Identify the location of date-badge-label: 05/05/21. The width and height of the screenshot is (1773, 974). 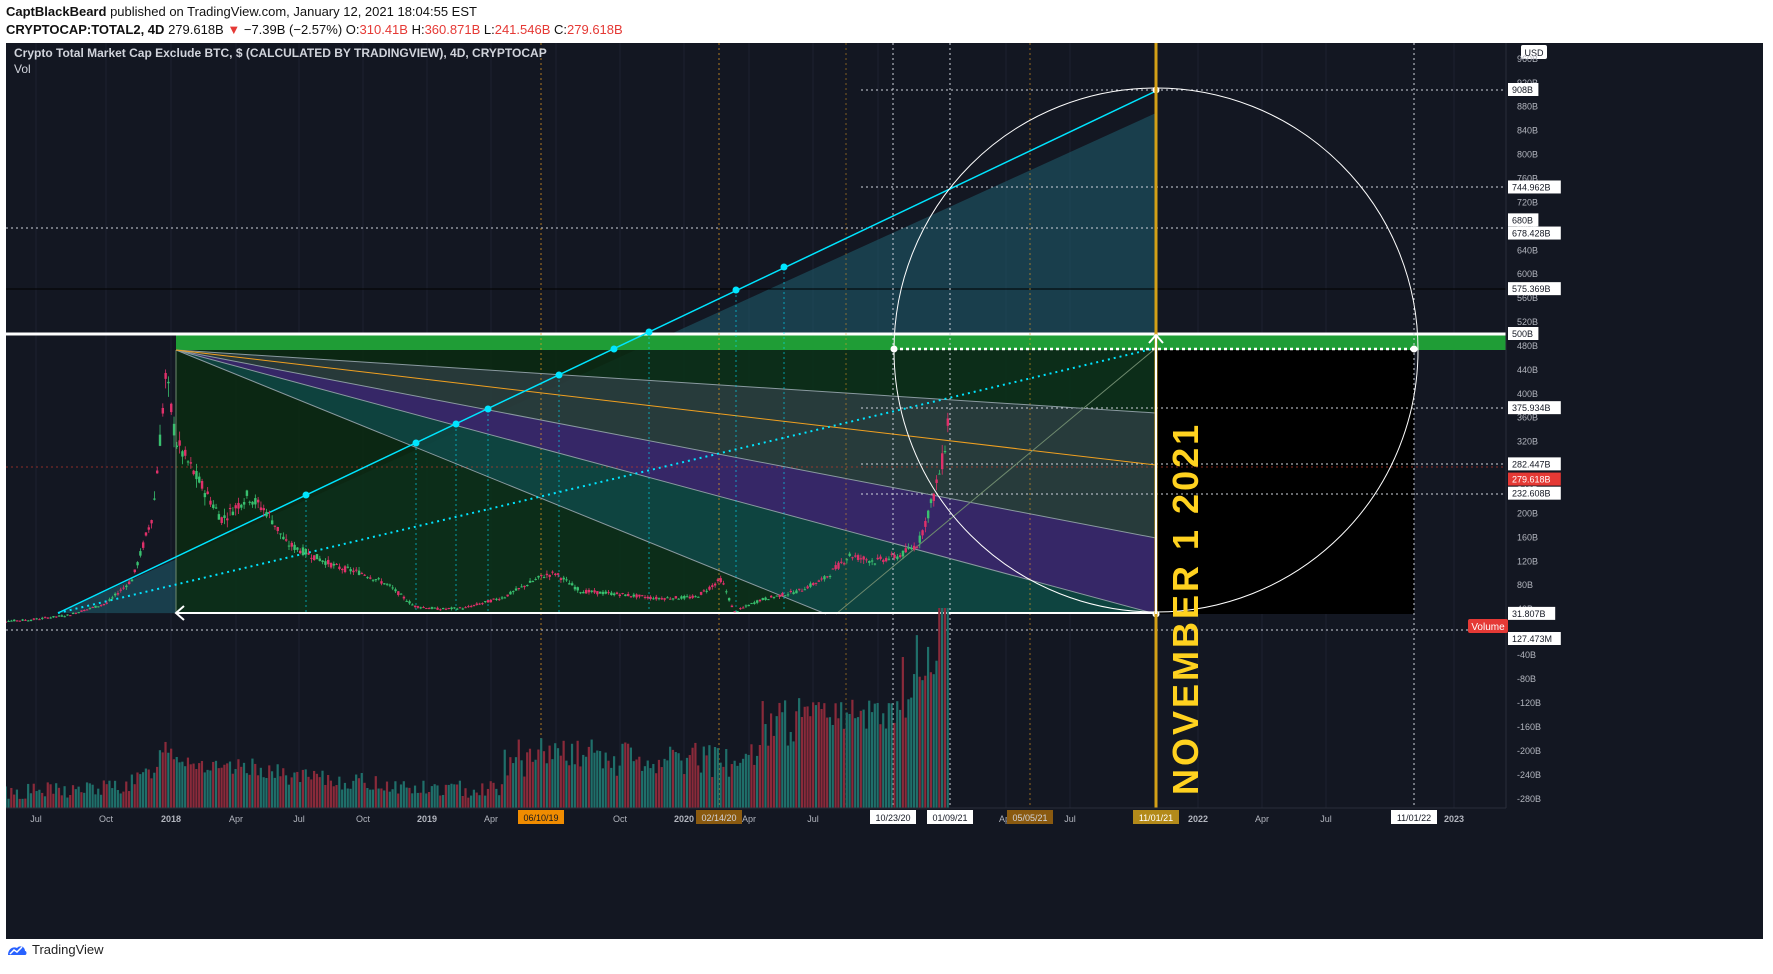
(1029, 818).